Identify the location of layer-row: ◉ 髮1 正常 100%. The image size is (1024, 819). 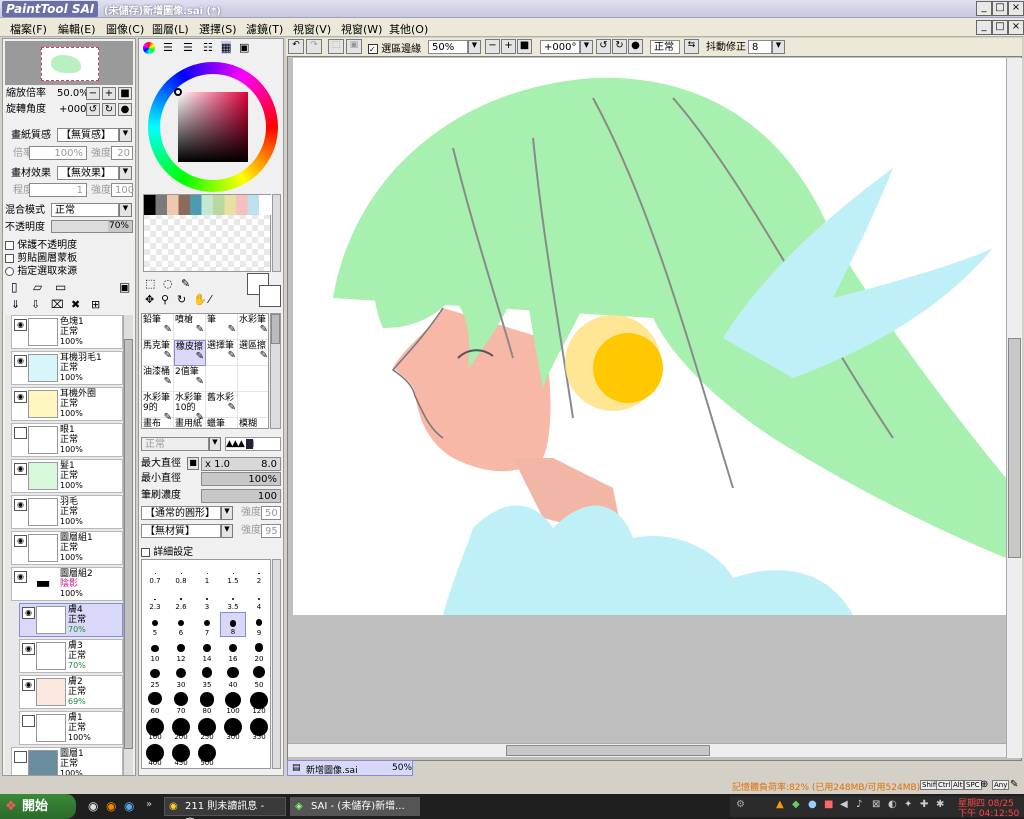
(67, 476).